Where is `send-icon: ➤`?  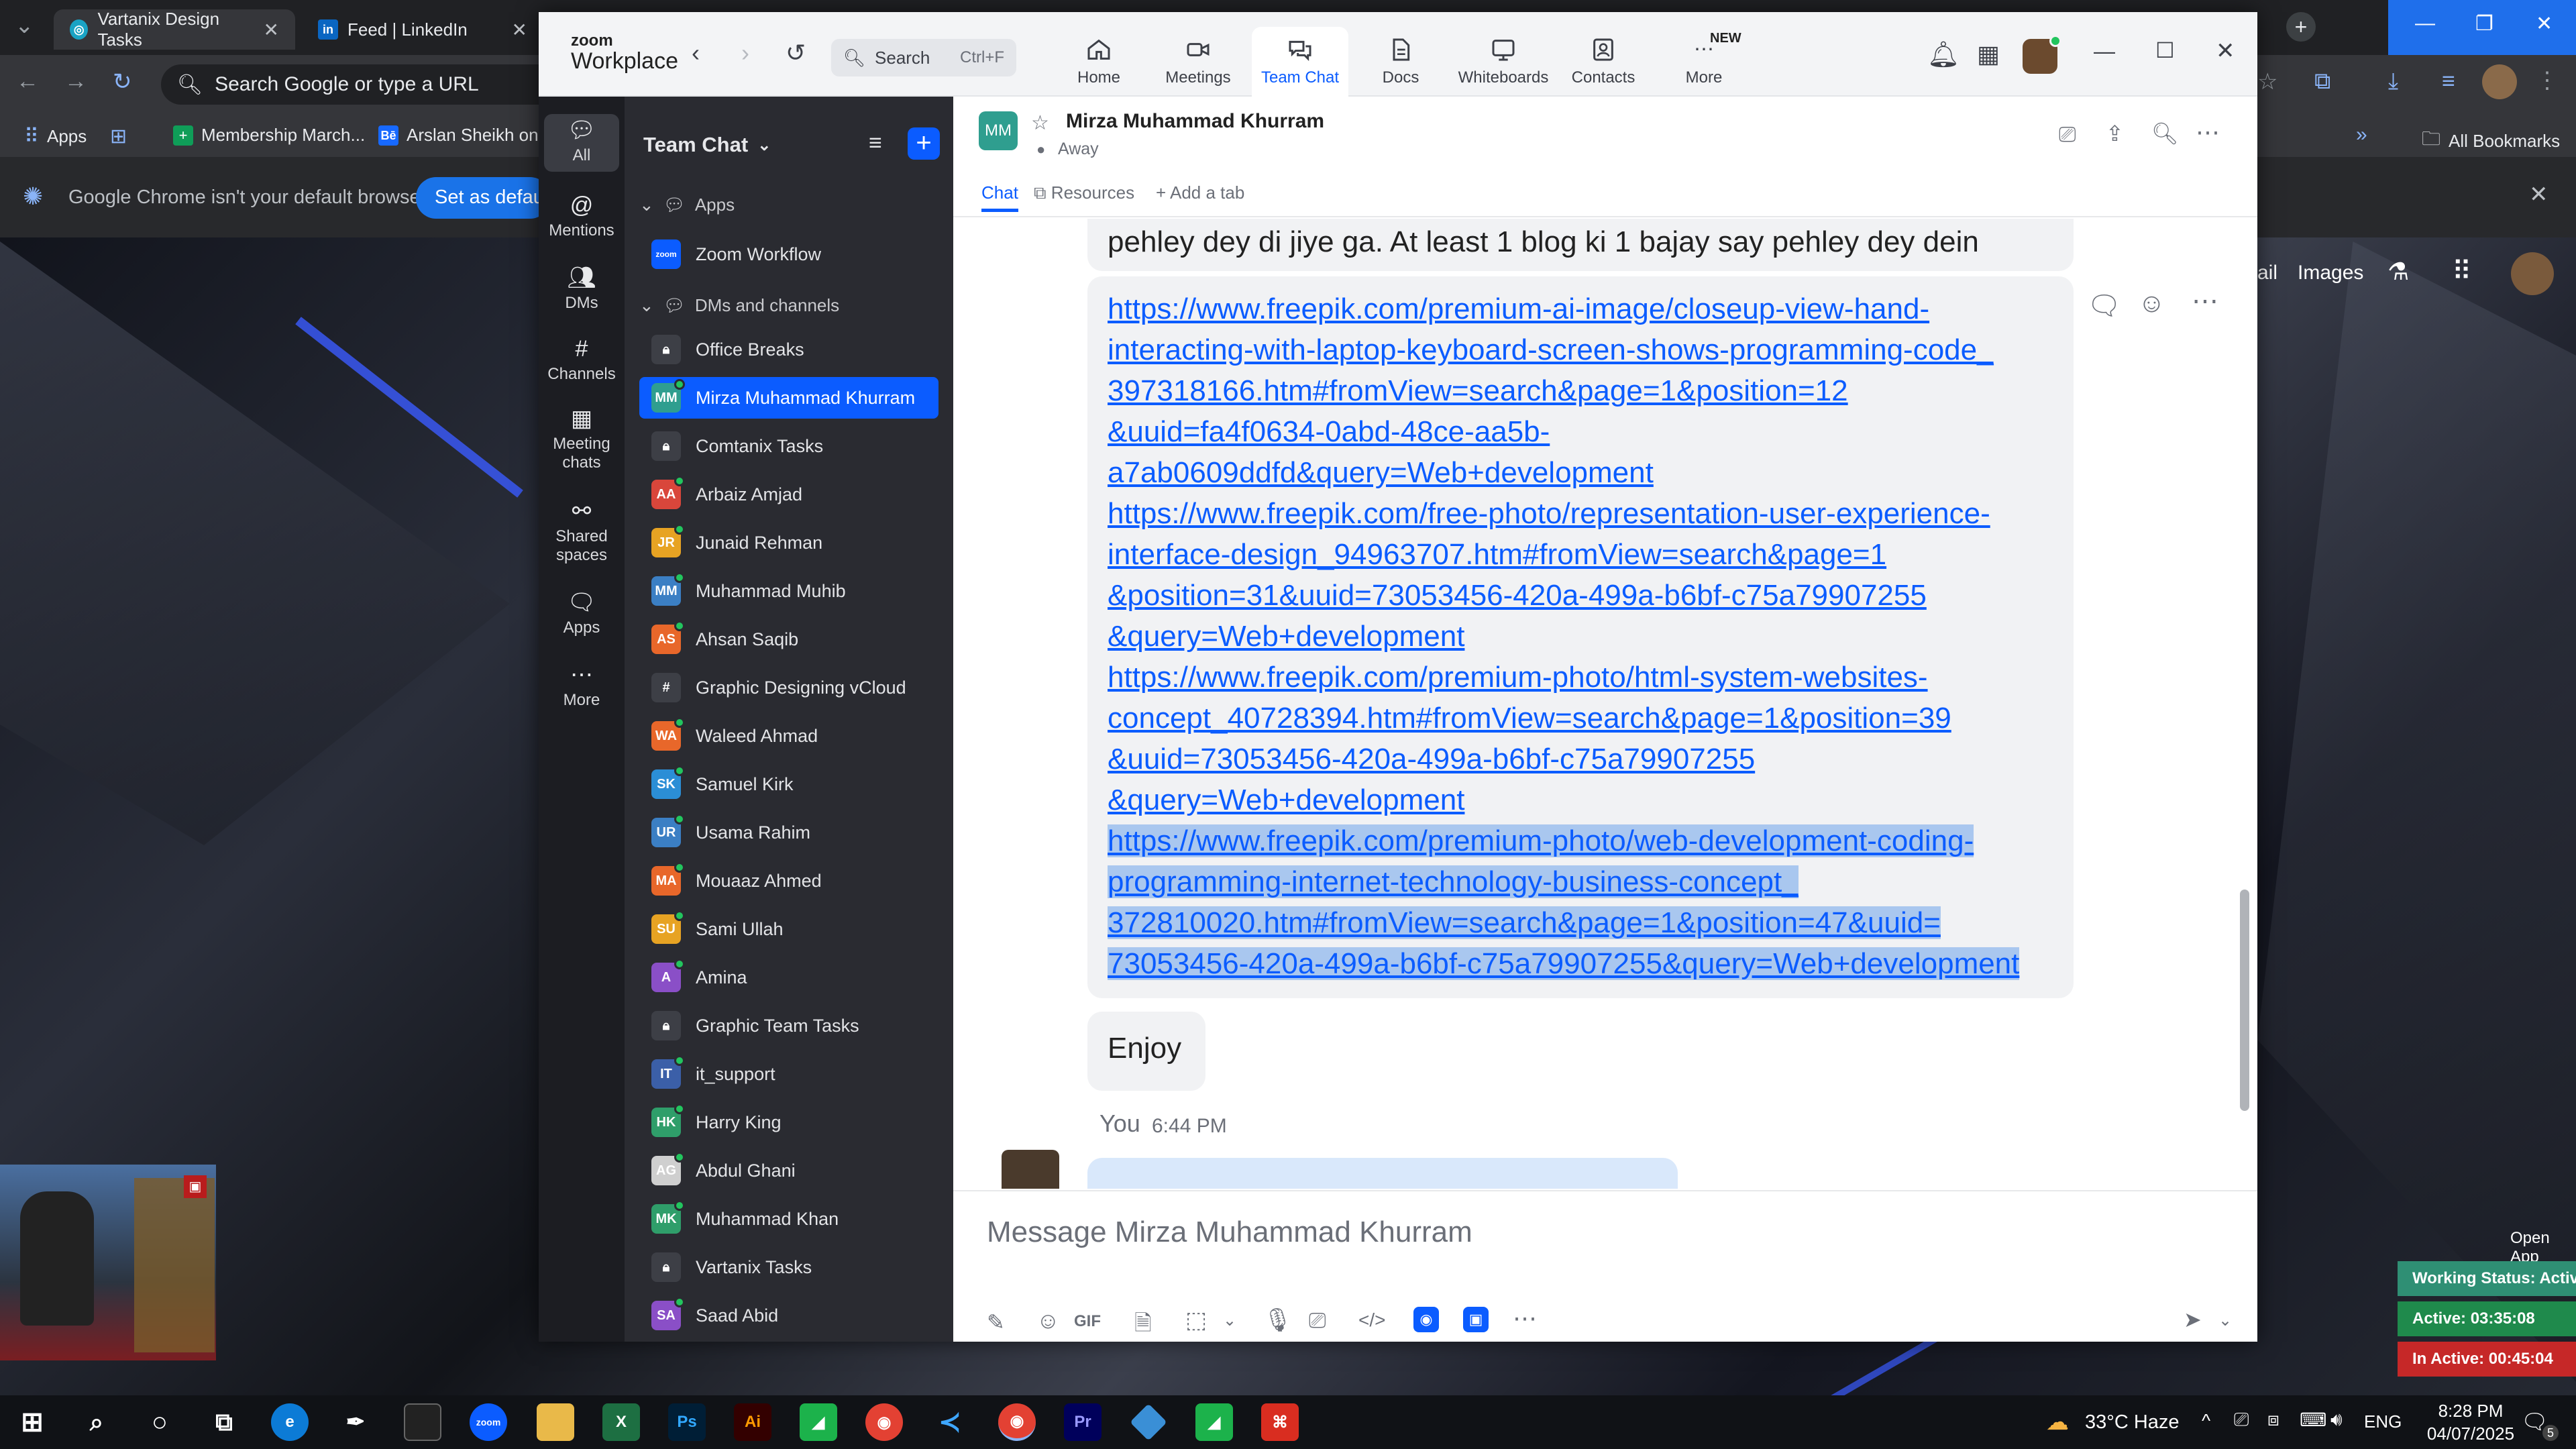
send-icon: ➤ is located at coordinates (2193, 1319).